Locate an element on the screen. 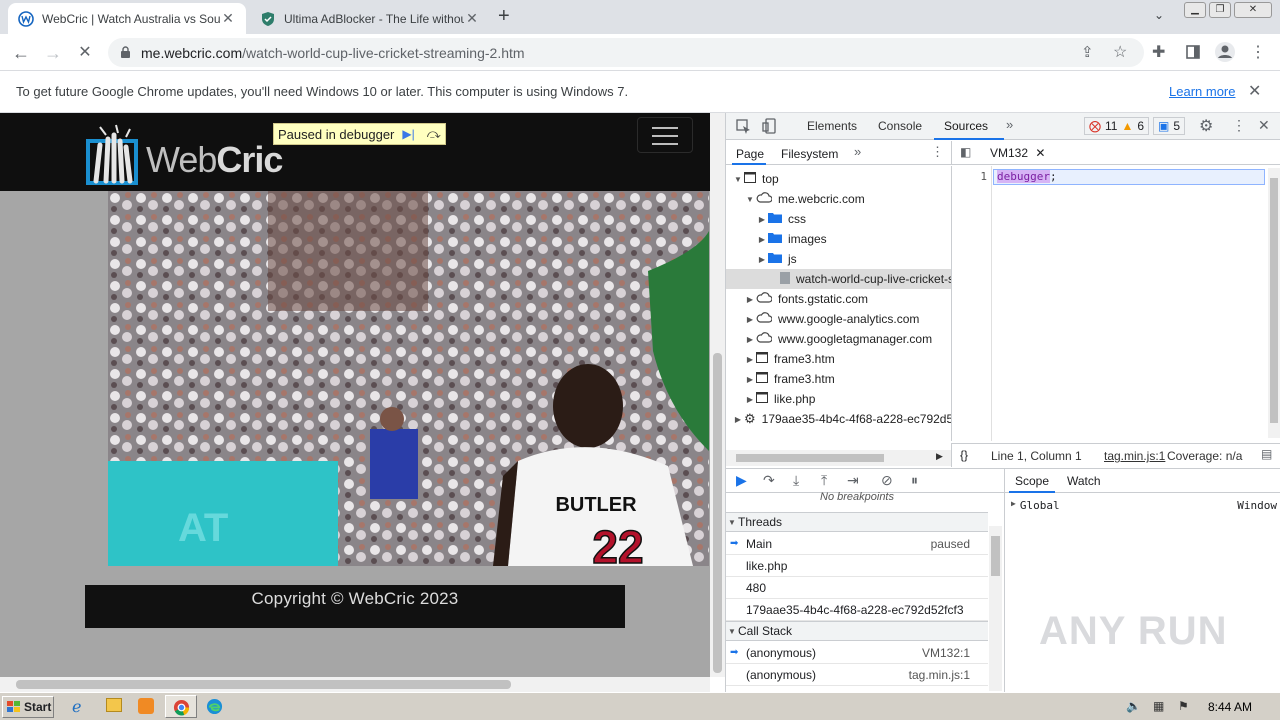  thread-row: 480 is located at coordinates (857, 588).